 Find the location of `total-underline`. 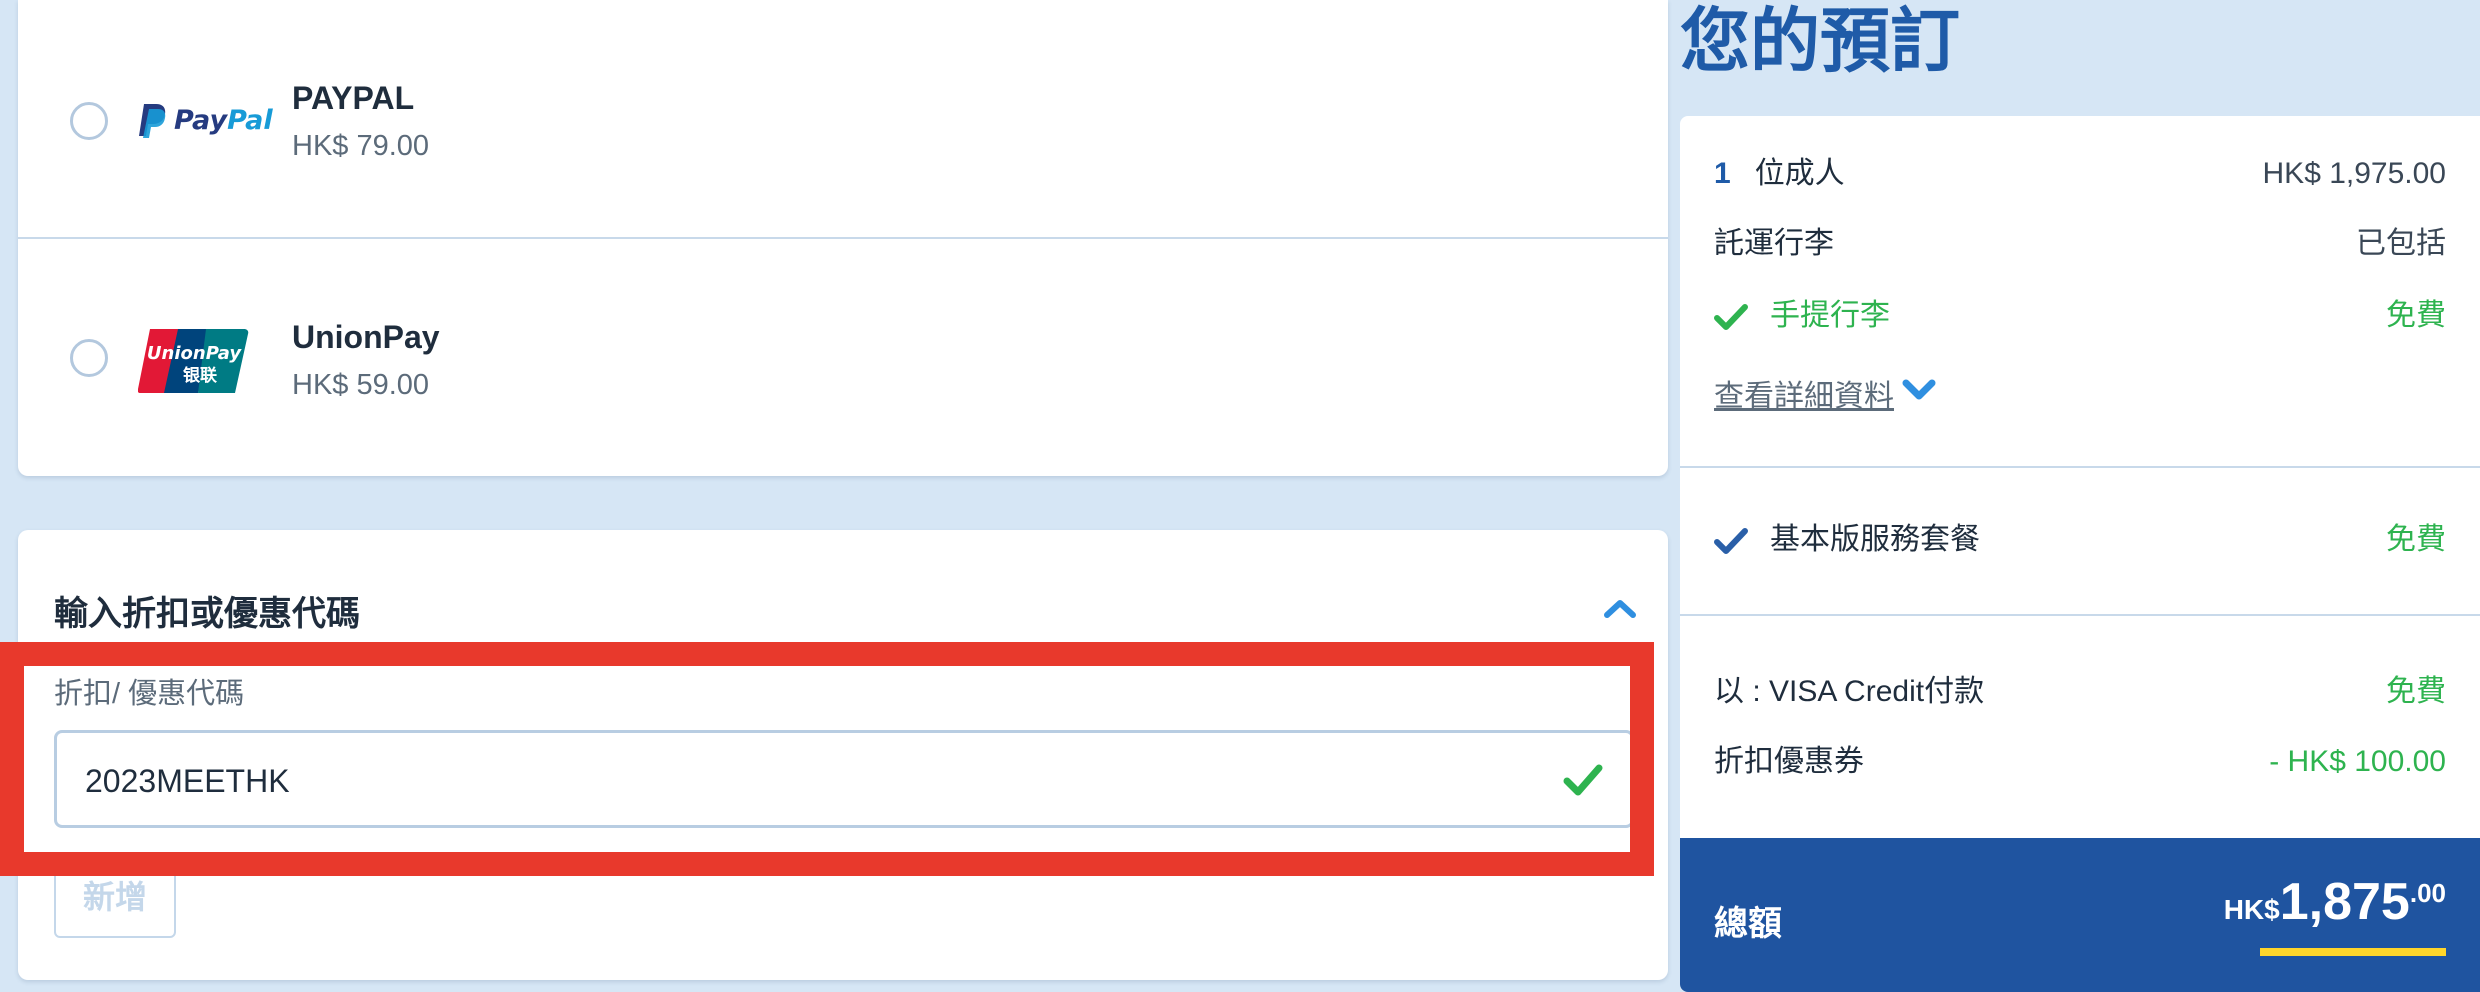

total-underline is located at coordinates (2353, 952).